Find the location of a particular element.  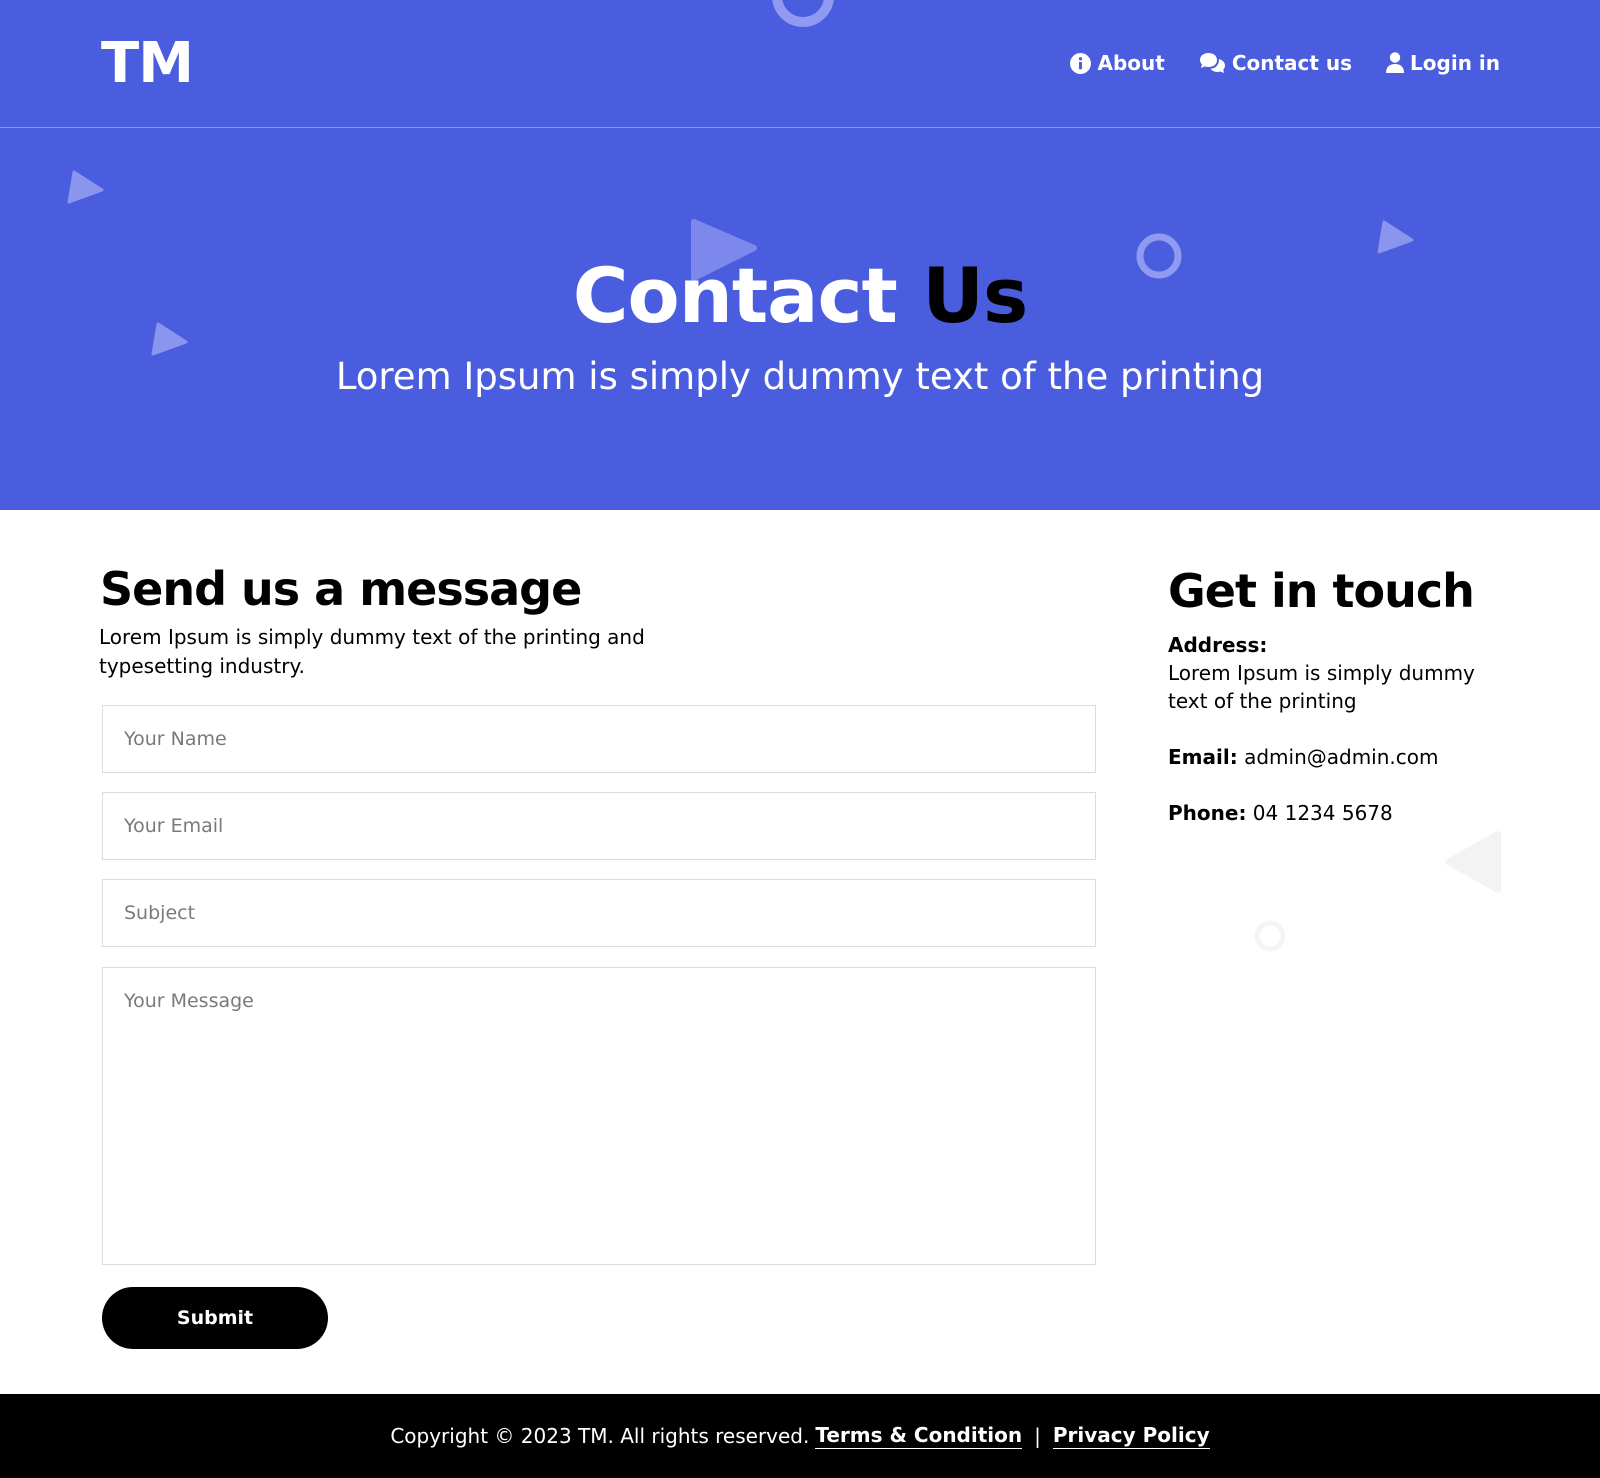

ring-decoration is located at coordinates (1270, 936).